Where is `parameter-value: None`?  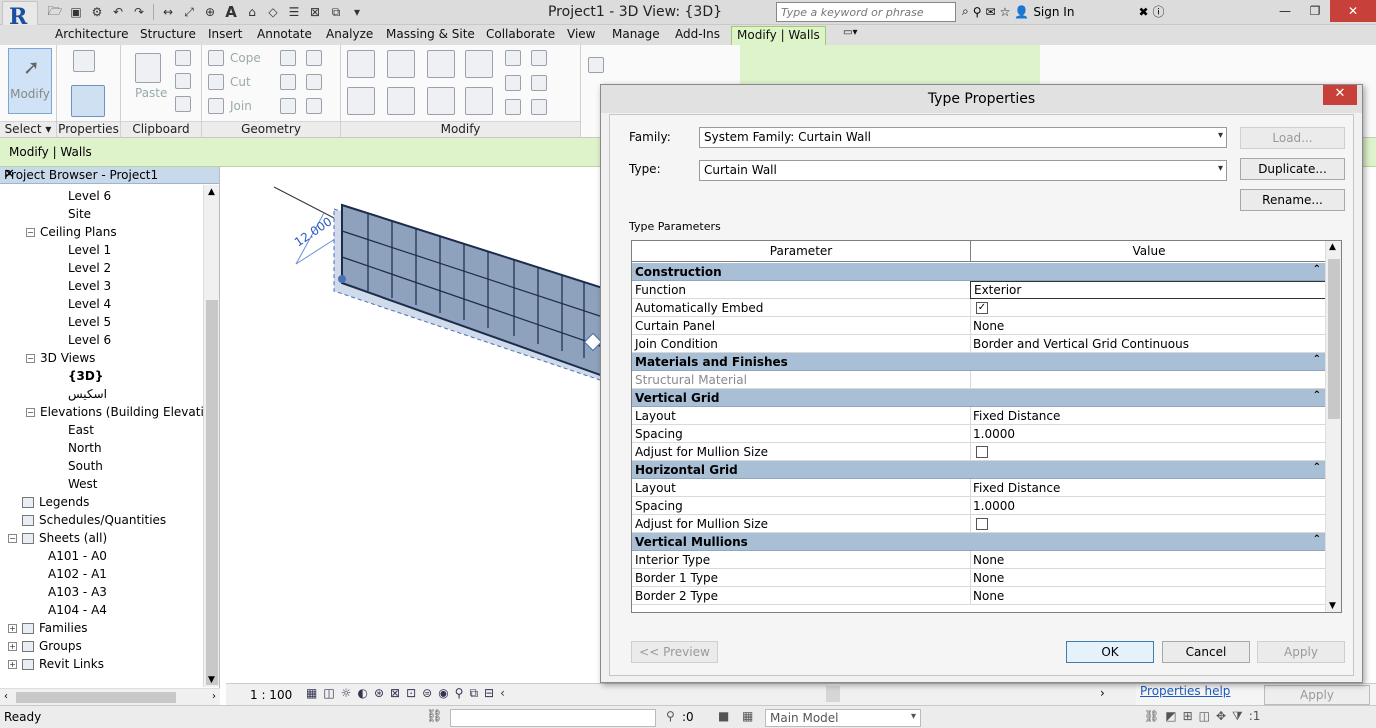 parameter-value: None is located at coordinates (988, 560).